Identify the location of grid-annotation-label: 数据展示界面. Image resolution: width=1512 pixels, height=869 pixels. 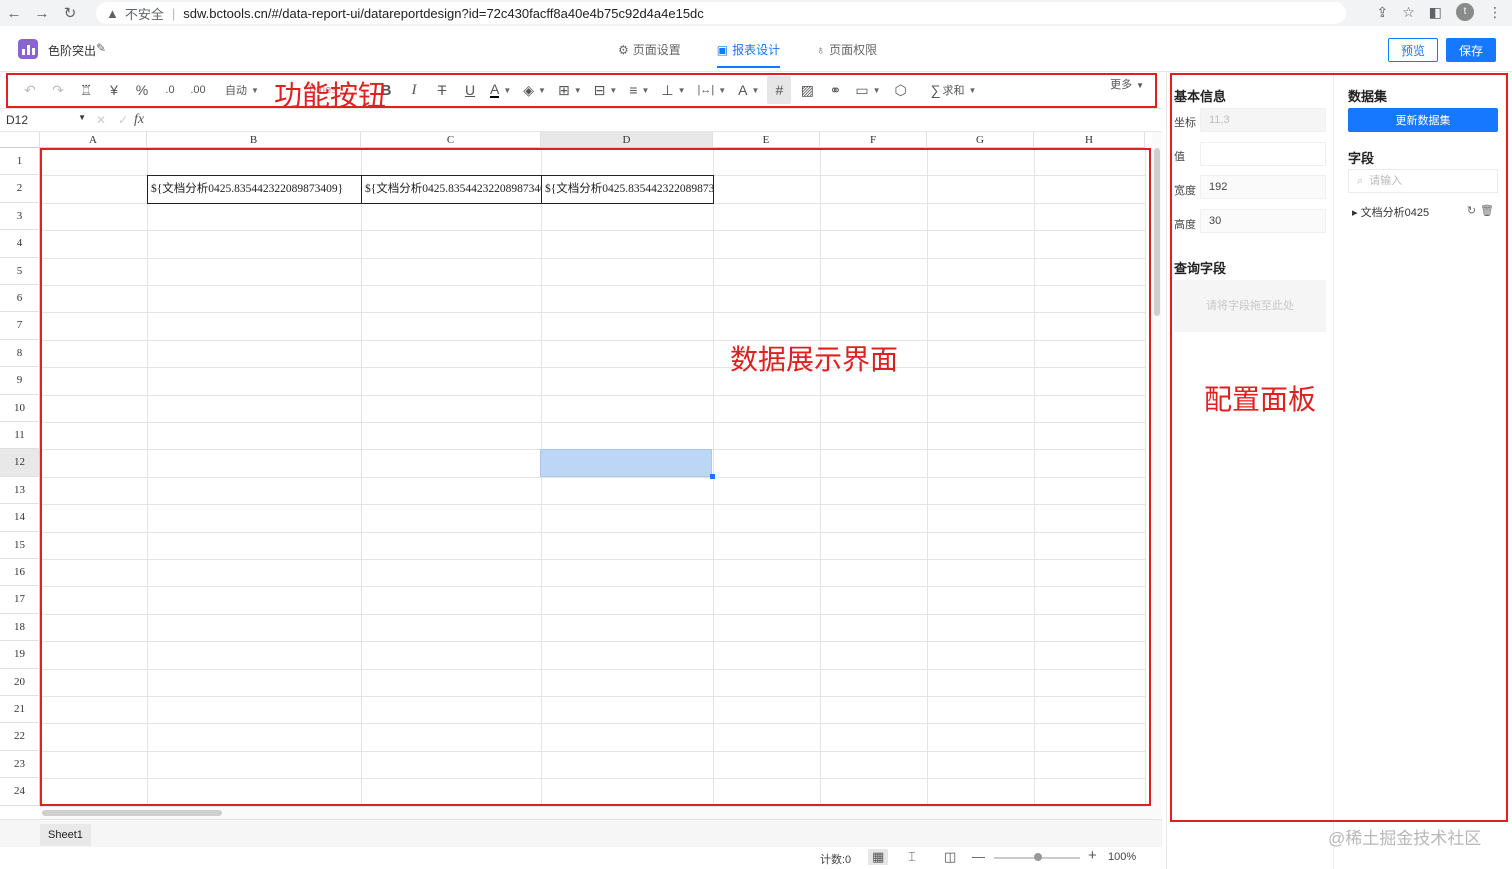
(814, 359).